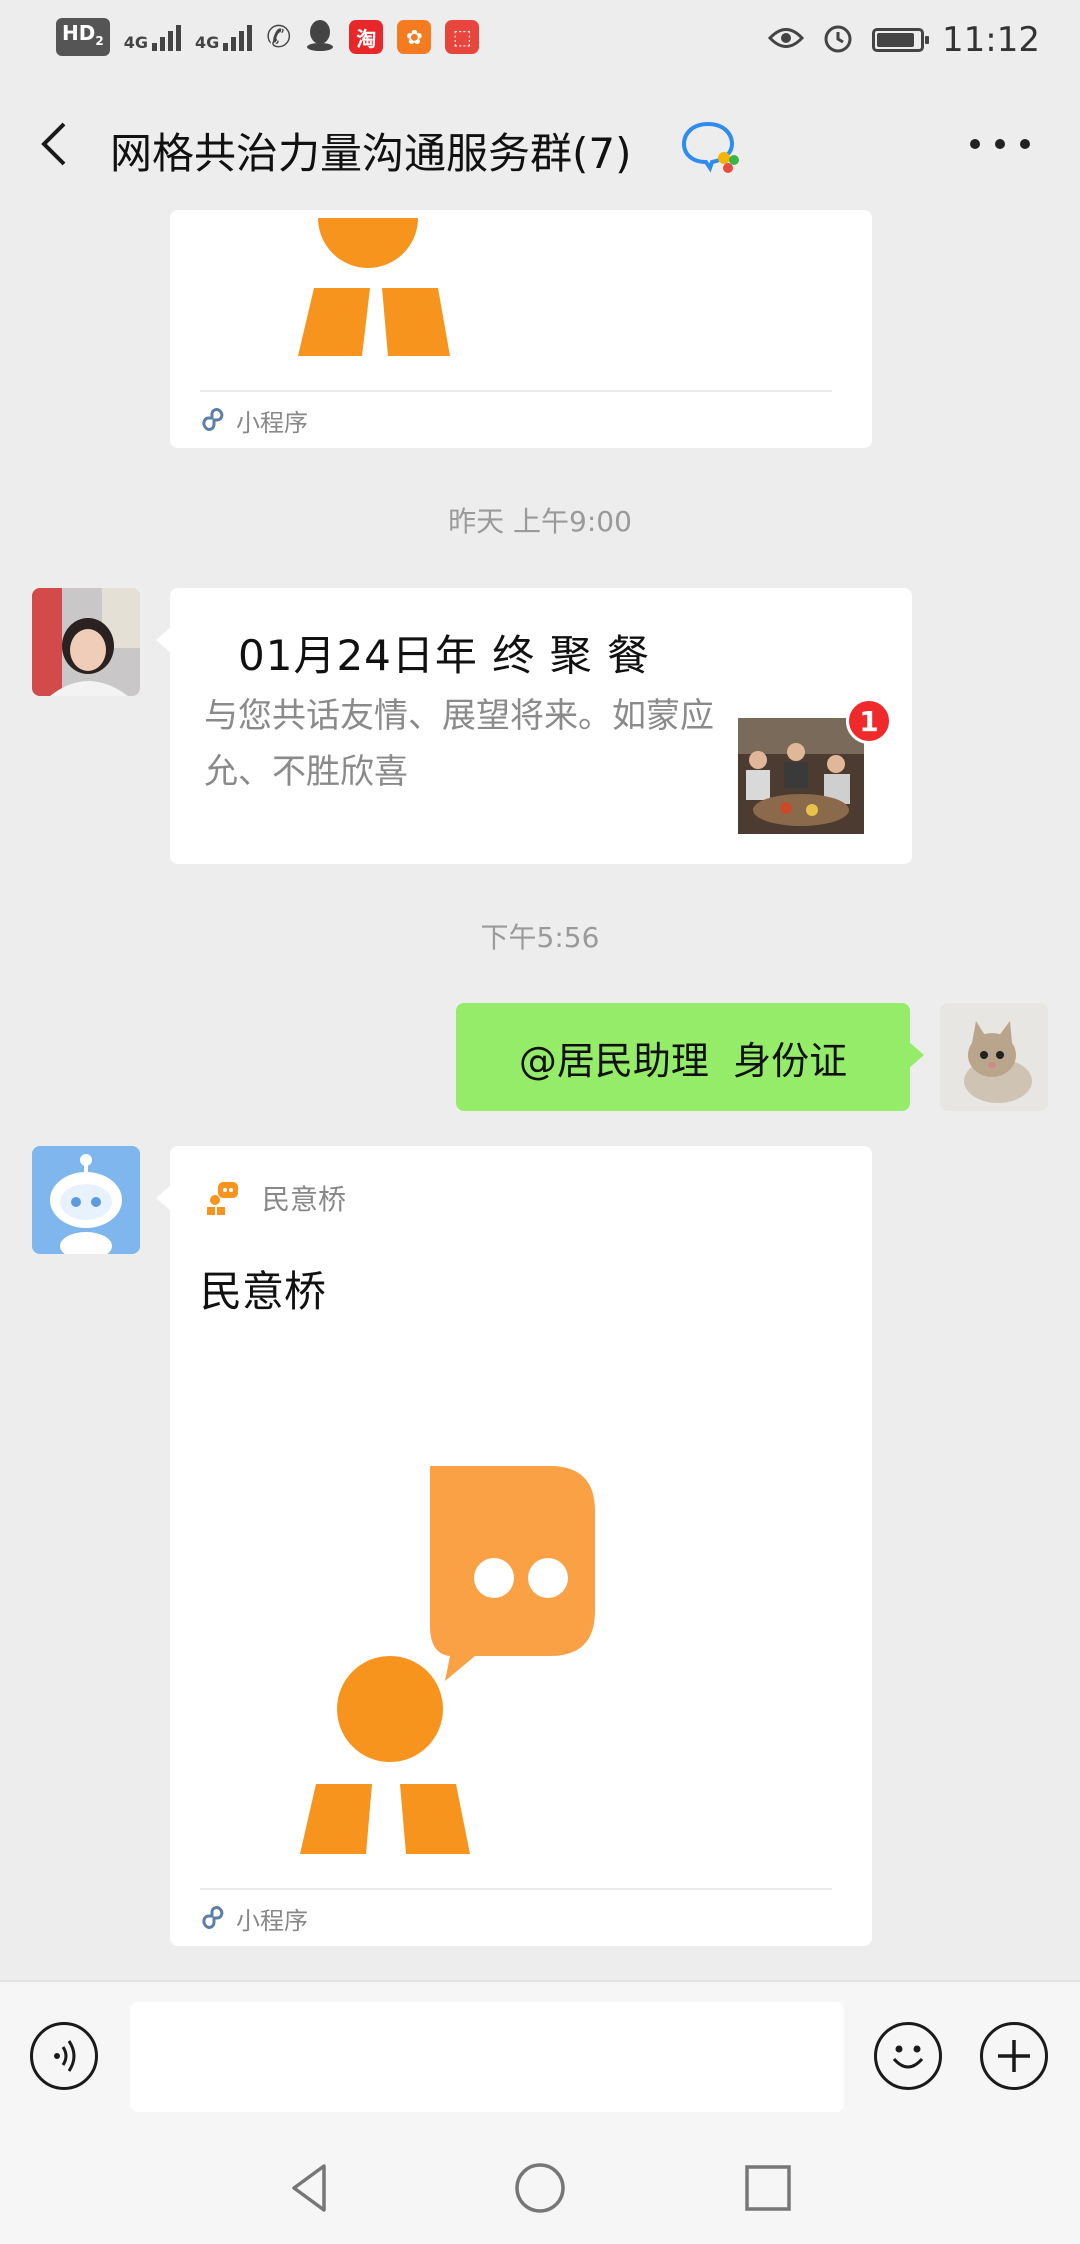 The width and height of the screenshot is (1080, 2244). I want to click on nav-back-button, so click(310, 2188).